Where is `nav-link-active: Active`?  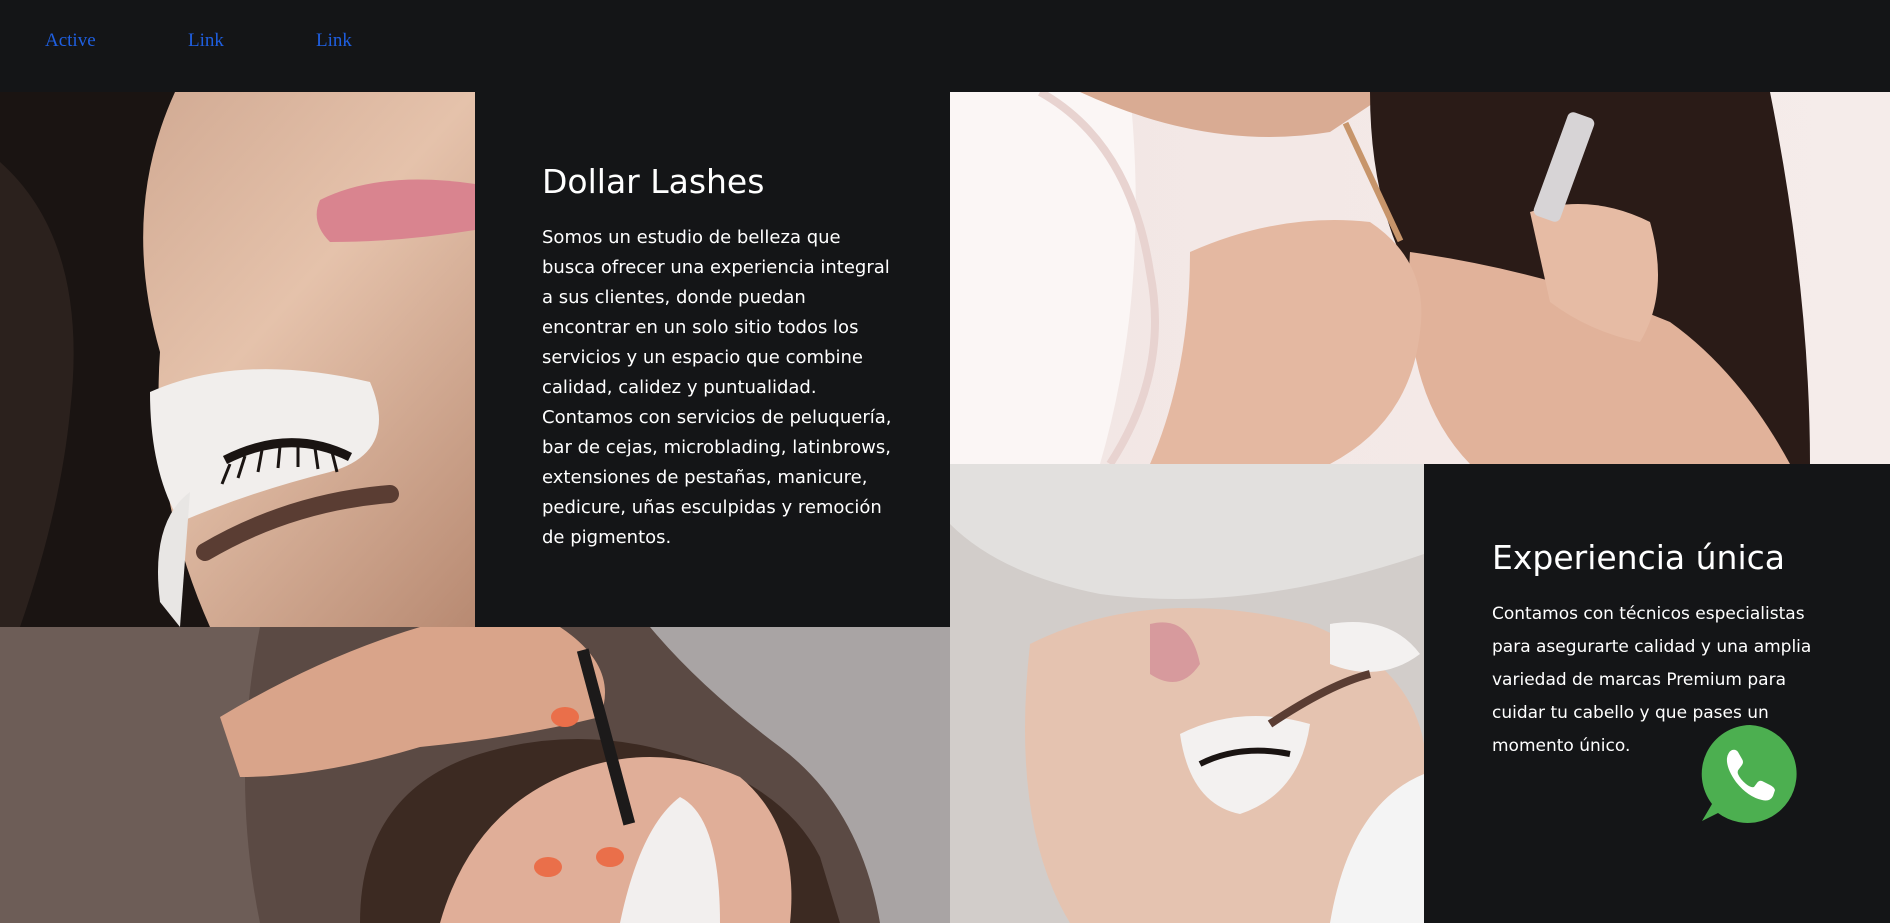 nav-link-active: Active is located at coordinates (70, 41).